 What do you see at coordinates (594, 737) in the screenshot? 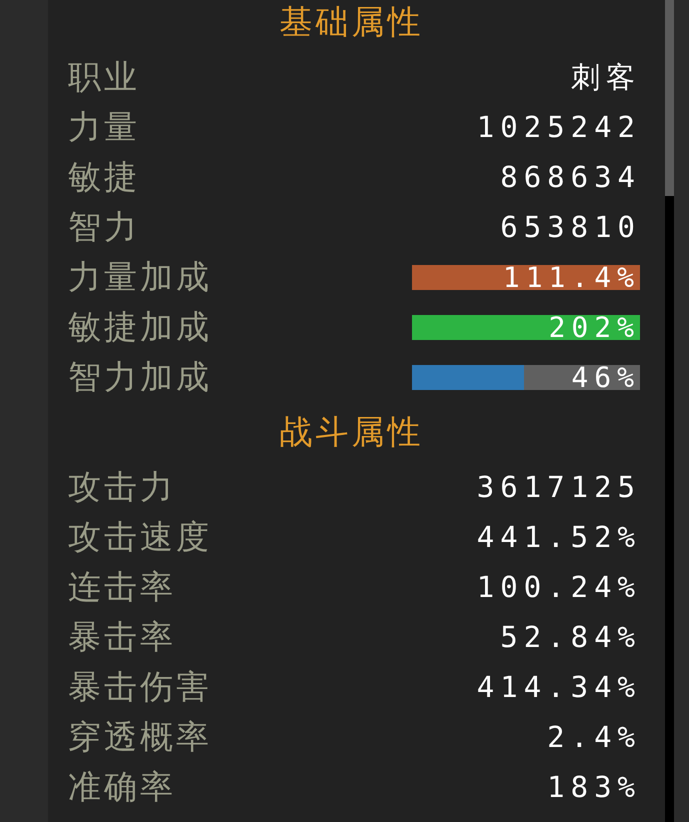
I see `stat-value: 2.4%` at bounding box center [594, 737].